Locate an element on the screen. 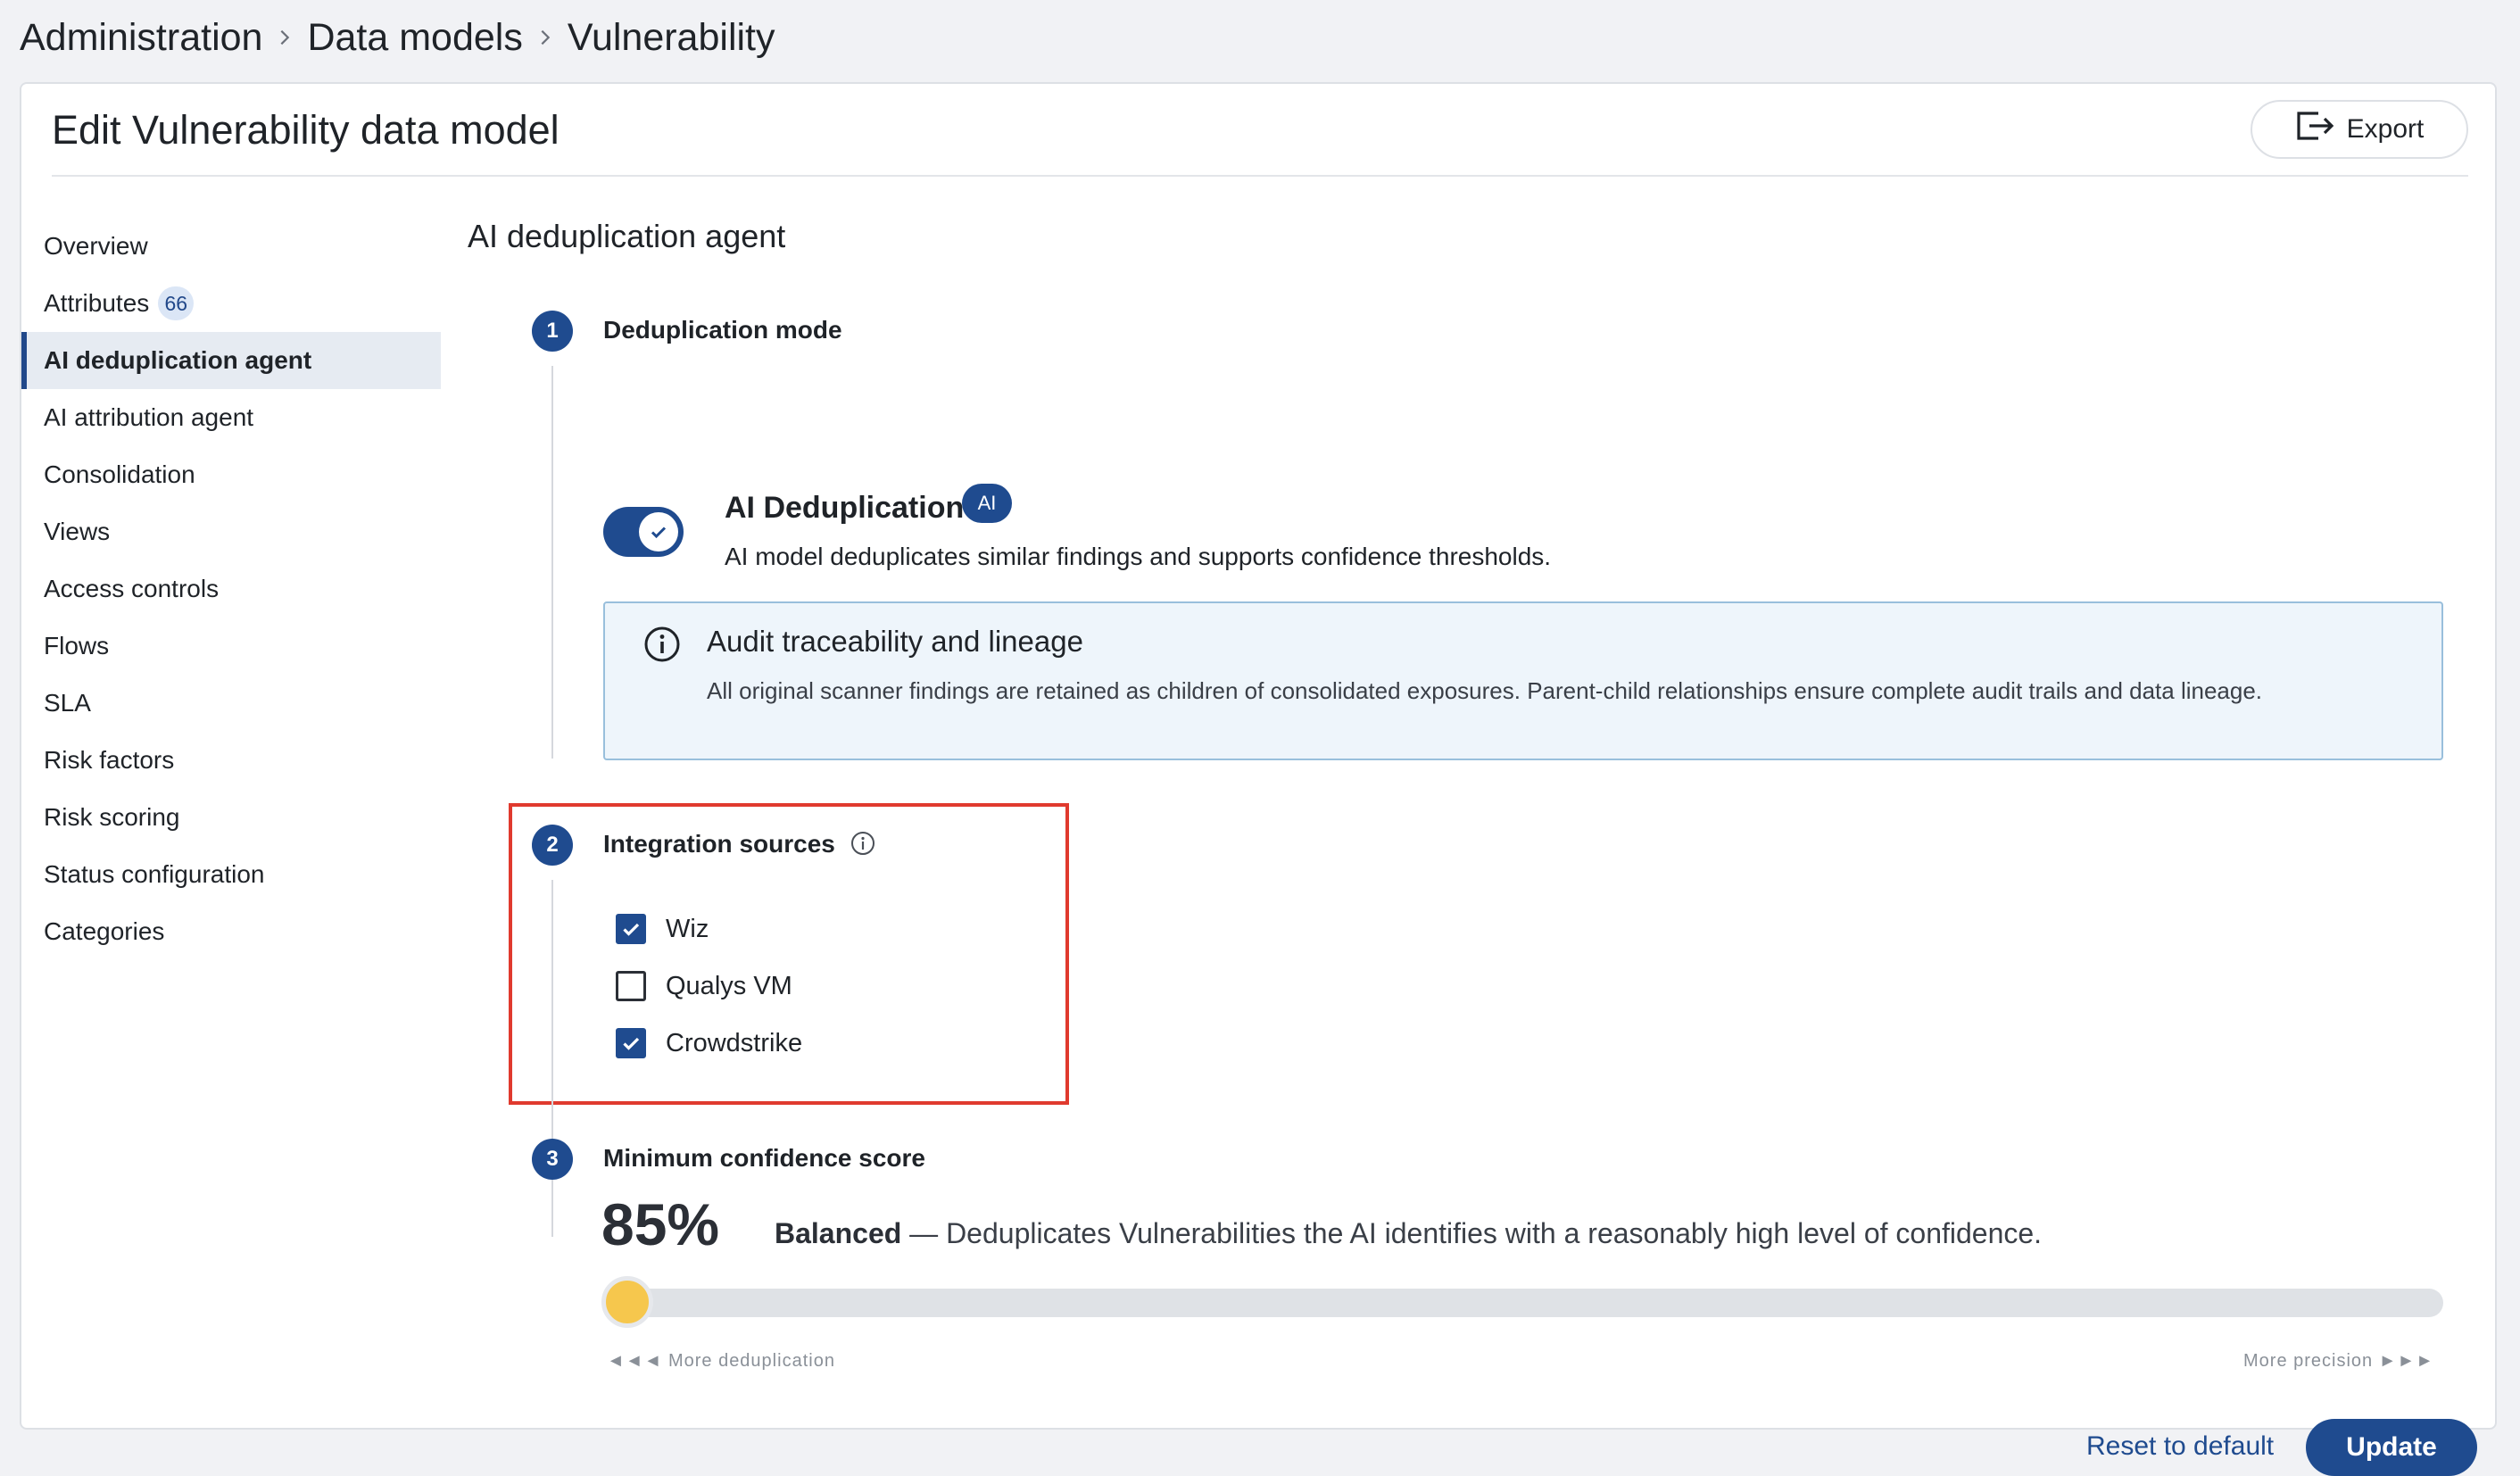 This screenshot has width=2520, height=1476. reset-to-default-button: Reset to default is located at coordinates (2180, 1446).